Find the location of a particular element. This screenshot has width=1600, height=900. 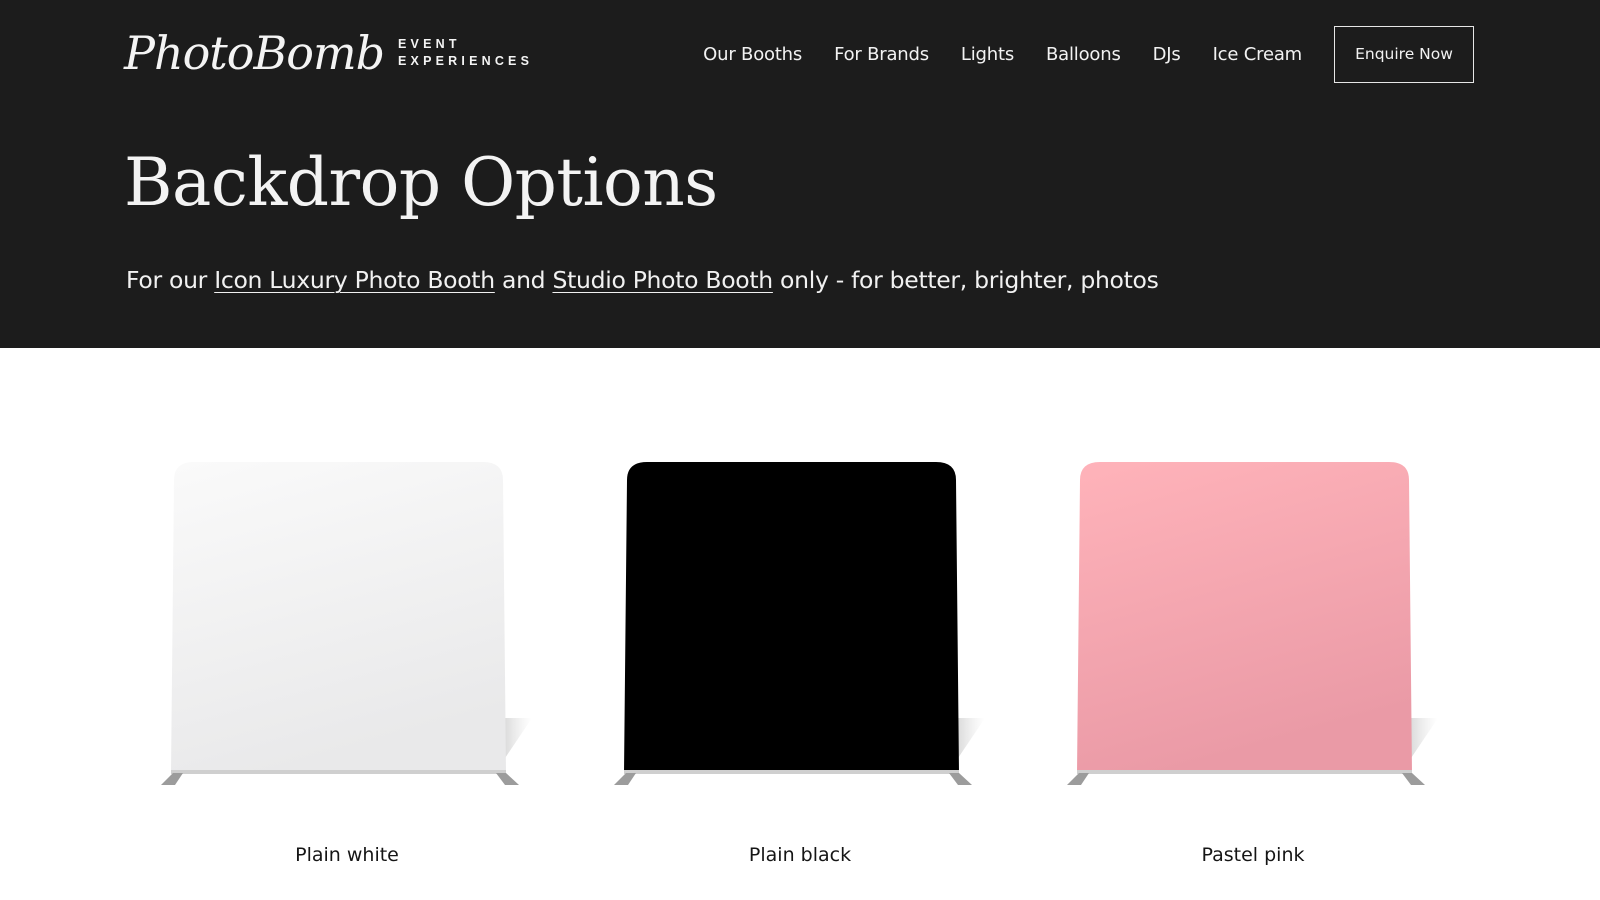

subtitle-mid: and is located at coordinates (523, 280).